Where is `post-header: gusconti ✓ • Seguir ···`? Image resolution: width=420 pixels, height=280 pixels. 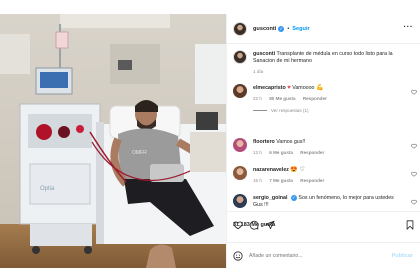 post-header: gusconti ✓ • Seguir ··· is located at coordinates (323, 29).